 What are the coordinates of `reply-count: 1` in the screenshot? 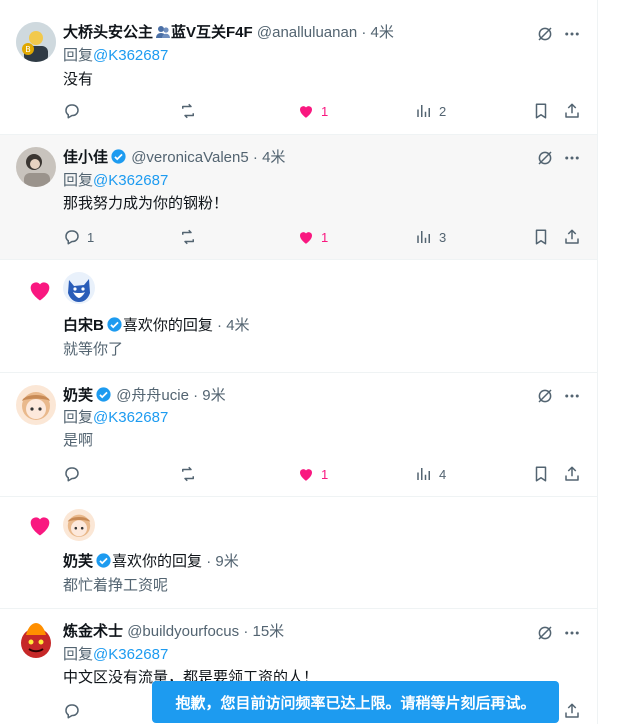 It's located at (91, 237).